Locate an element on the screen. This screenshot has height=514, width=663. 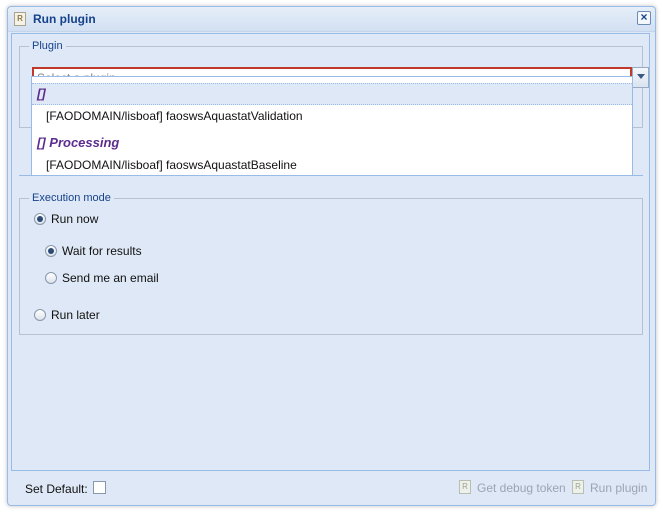
wait-for-results-radio is located at coordinates (51, 251).